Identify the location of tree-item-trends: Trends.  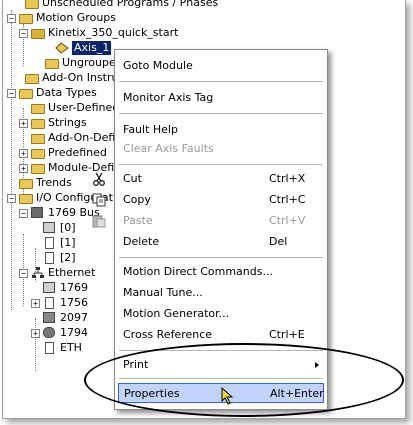
(45, 183).